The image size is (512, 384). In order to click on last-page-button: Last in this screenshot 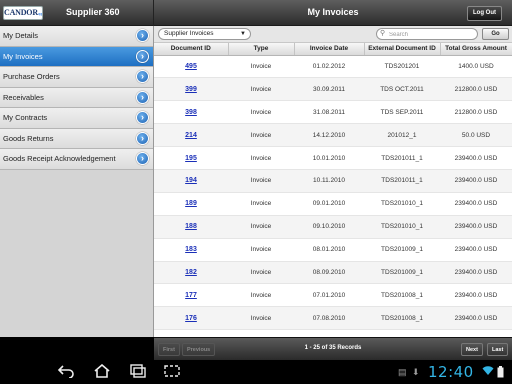, I will do `click(498, 349)`.